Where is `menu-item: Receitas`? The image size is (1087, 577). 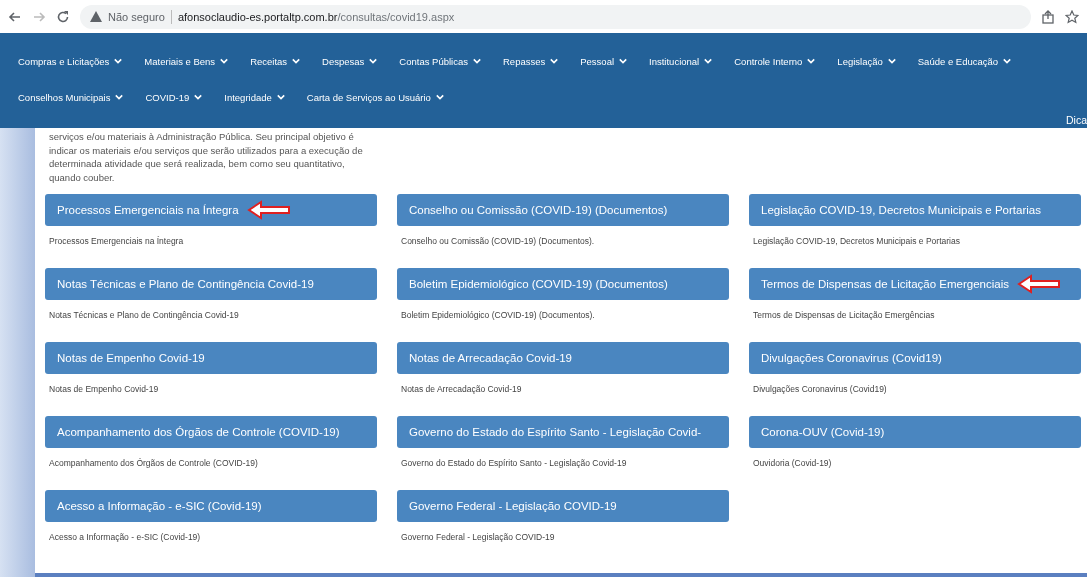
menu-item: Receitas is located at coordinates (275, 61).